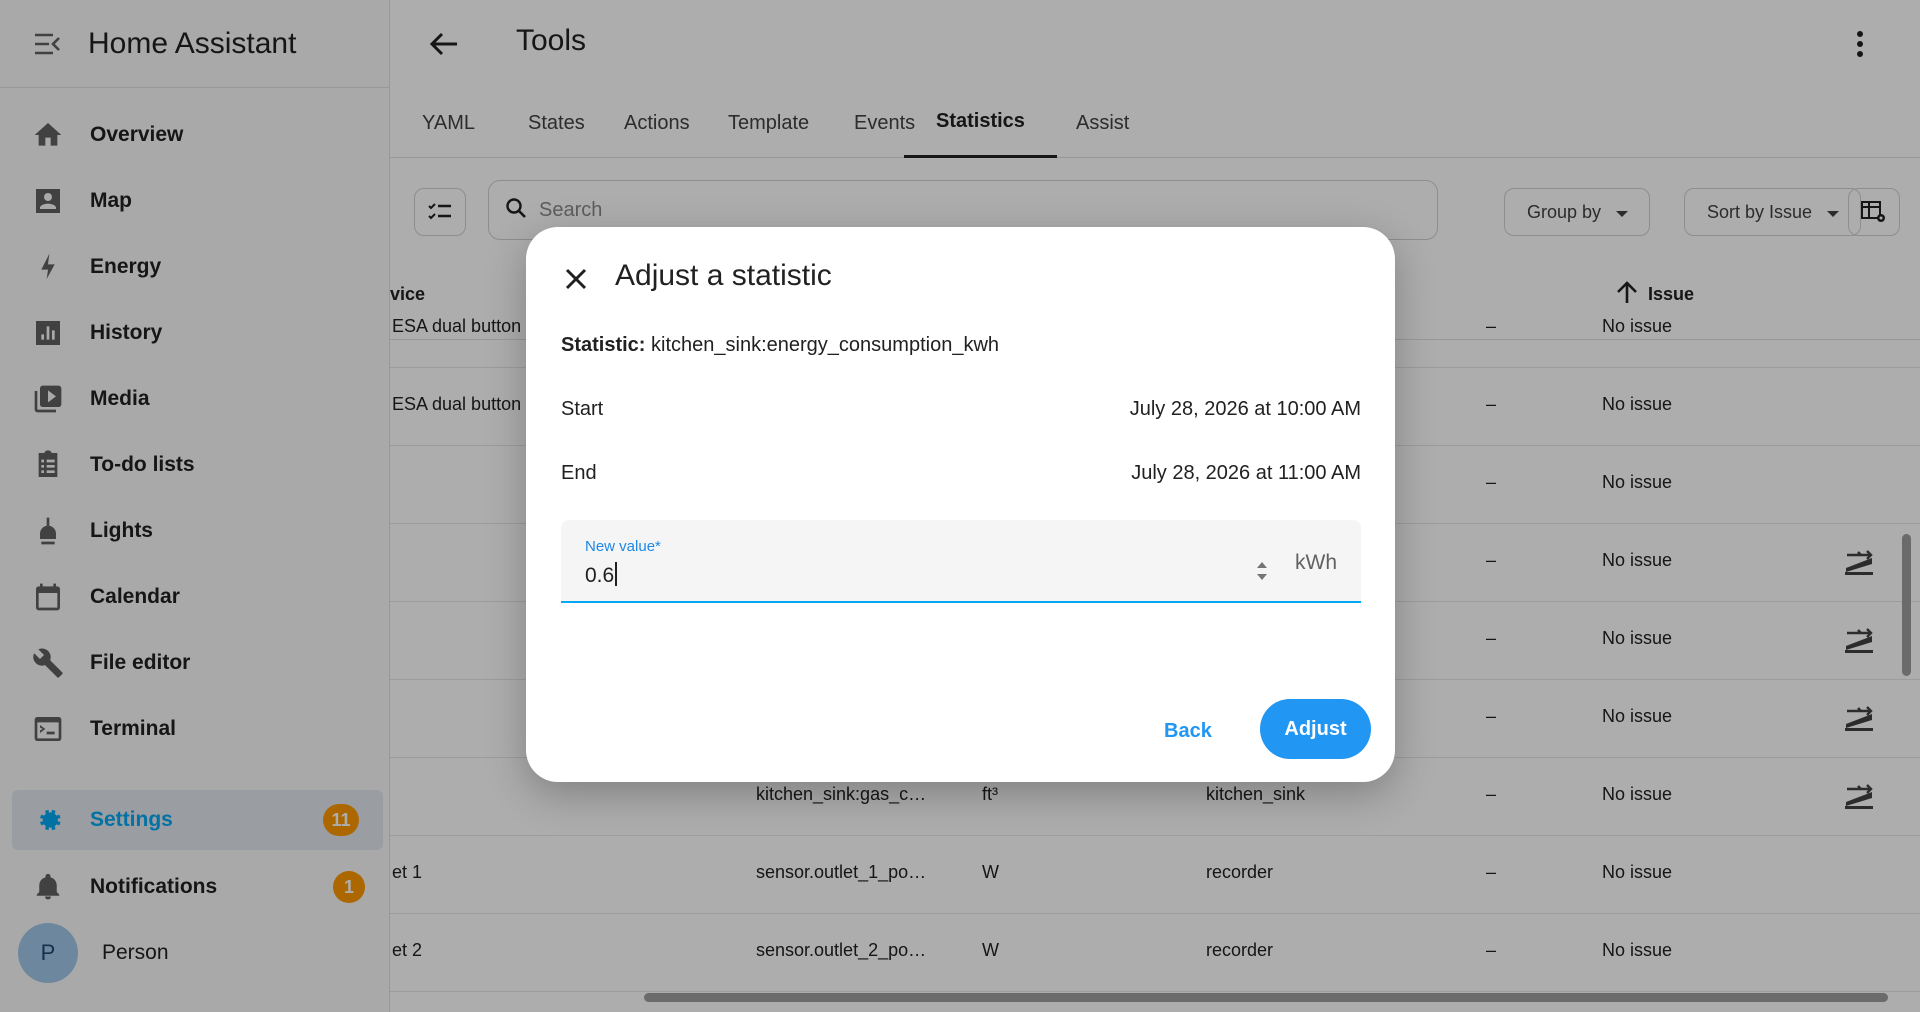 This screenshot has width=1920, height=1012. I want to click on end-value: July 28, 2026 at 11:00 AM, so click(1246, 473).